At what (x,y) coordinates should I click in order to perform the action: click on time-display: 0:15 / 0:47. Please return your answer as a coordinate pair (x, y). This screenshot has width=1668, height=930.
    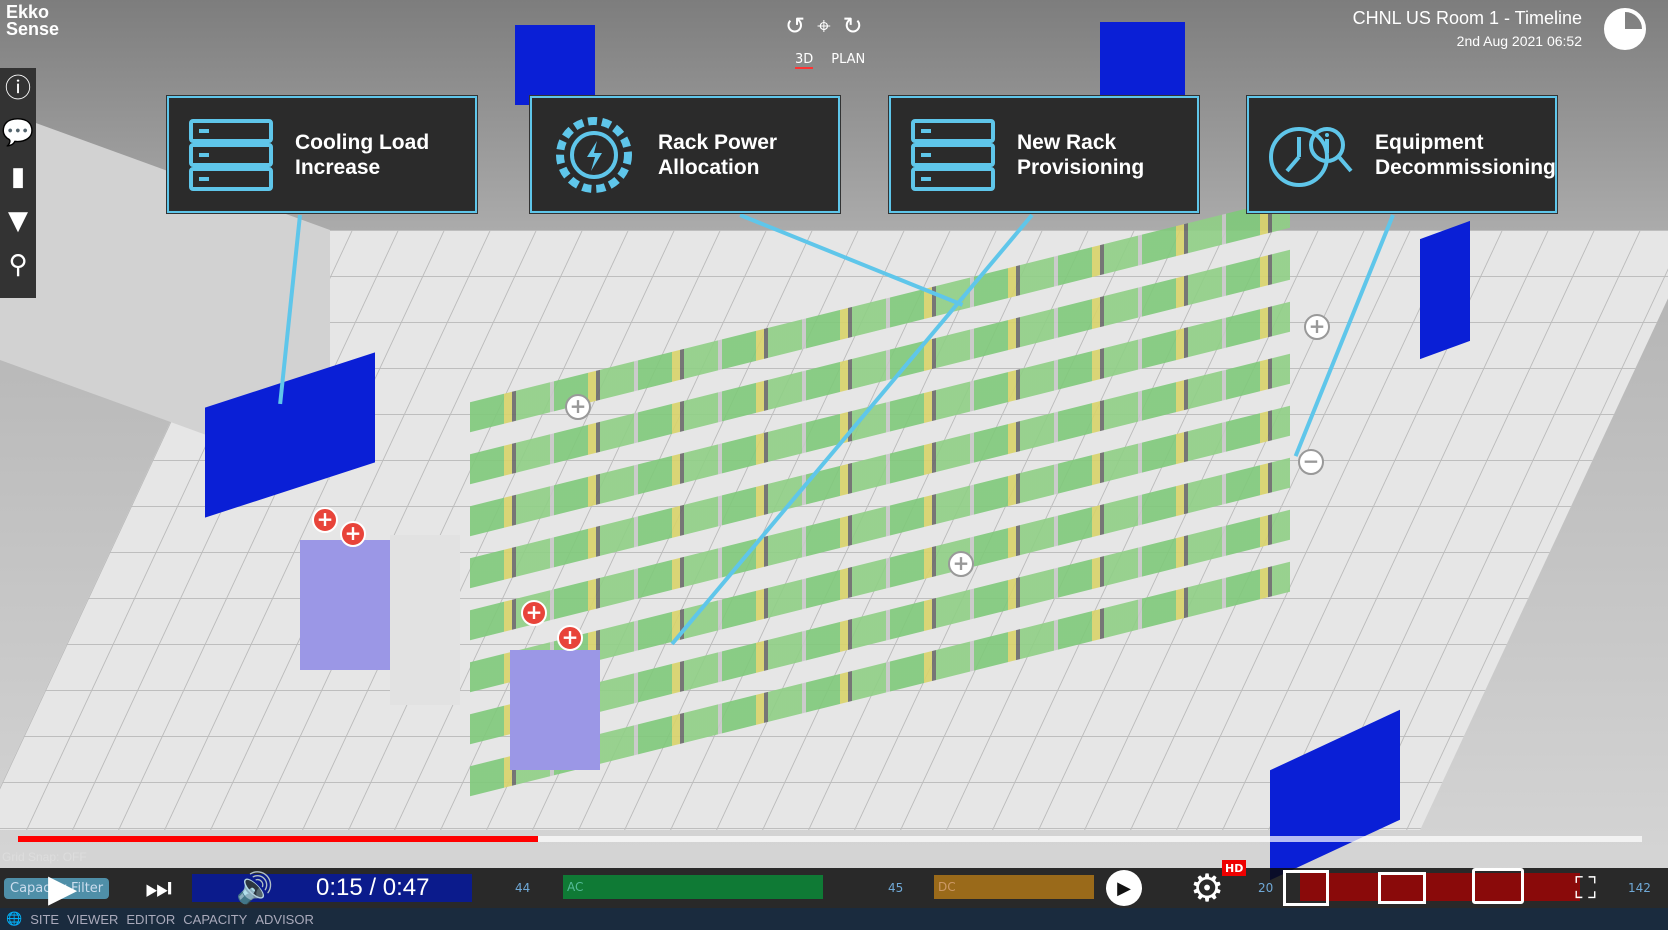
    Looking at the image, I should click on (373, 887).